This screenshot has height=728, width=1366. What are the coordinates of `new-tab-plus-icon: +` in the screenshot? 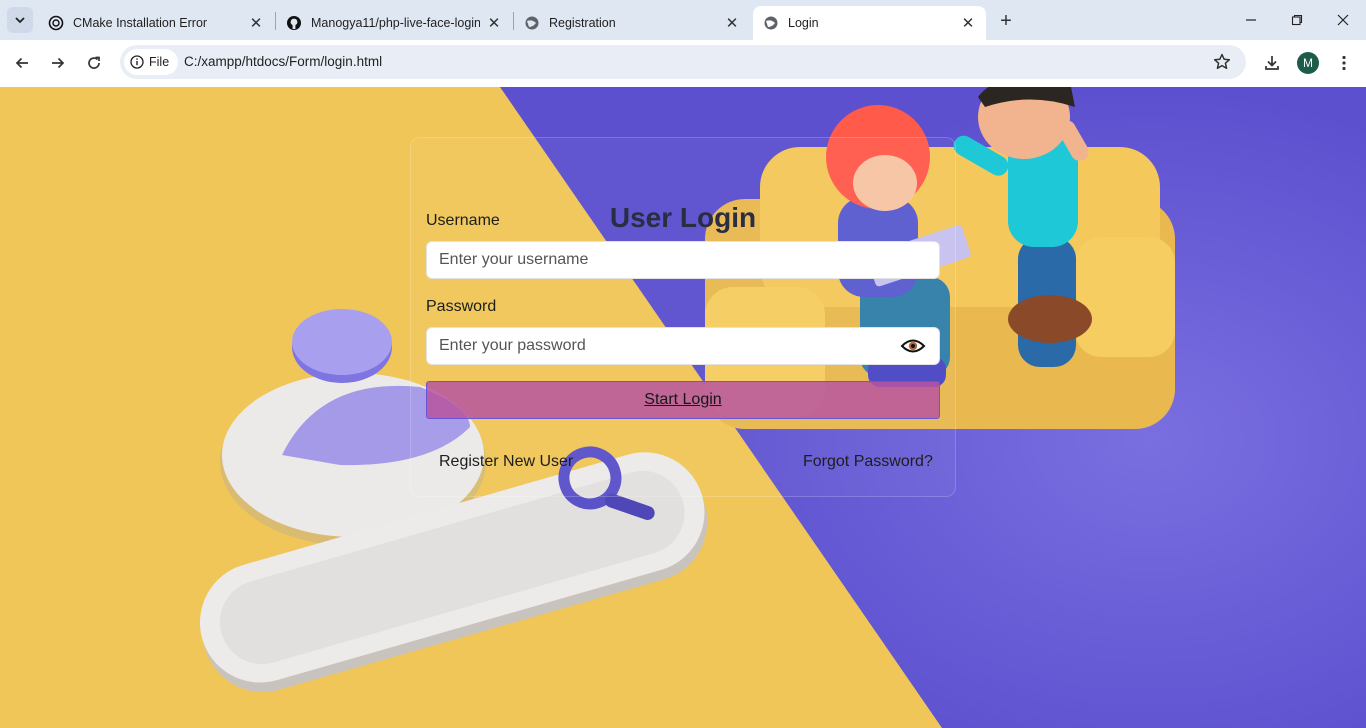 It's located at (1006, 21).